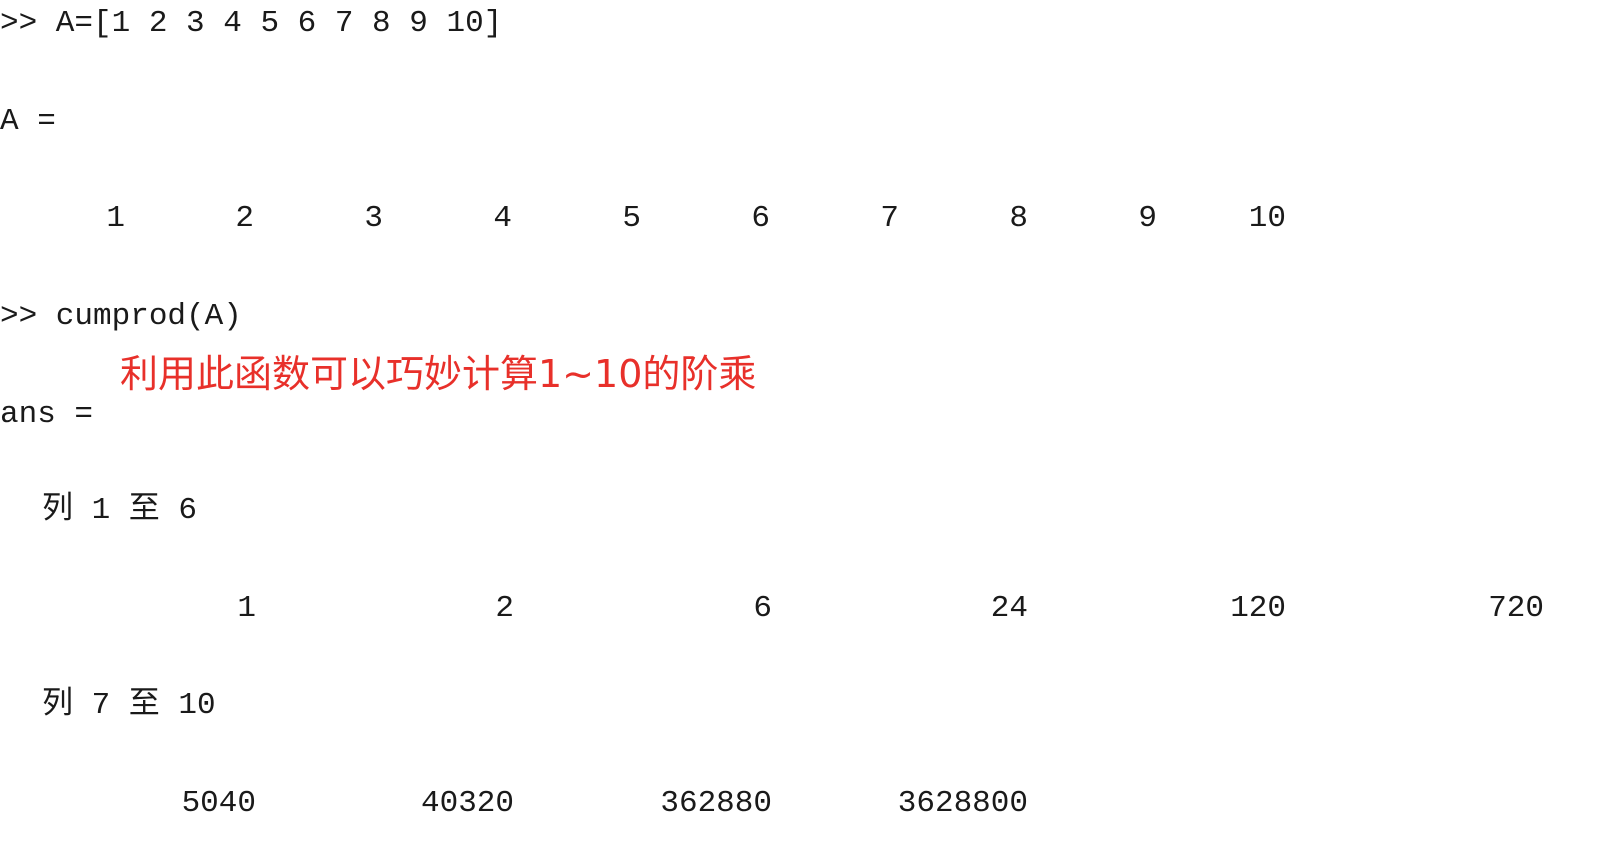  What do you see at coordinates (1009, 608) in the screenshot?
I see `result-value: 24` at bounding box center [1009, 608].